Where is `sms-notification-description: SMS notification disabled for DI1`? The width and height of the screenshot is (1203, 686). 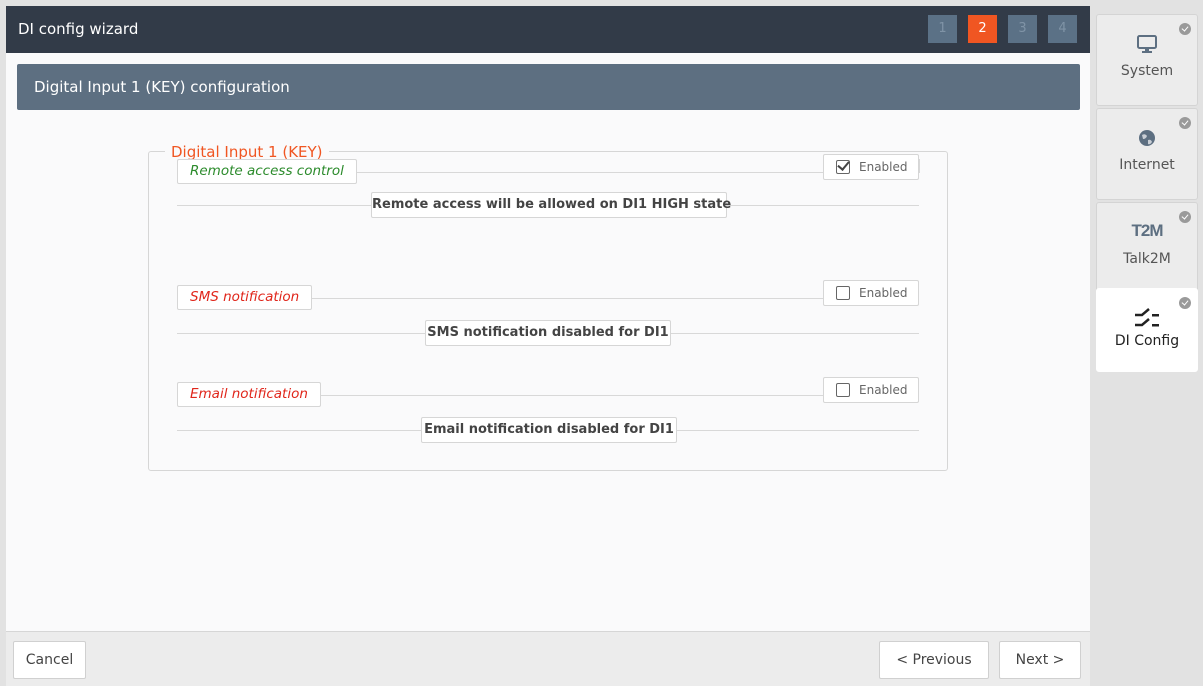
sms-notification-description: SMS notification disabled for DI1 is located at coordinates (548, 333).